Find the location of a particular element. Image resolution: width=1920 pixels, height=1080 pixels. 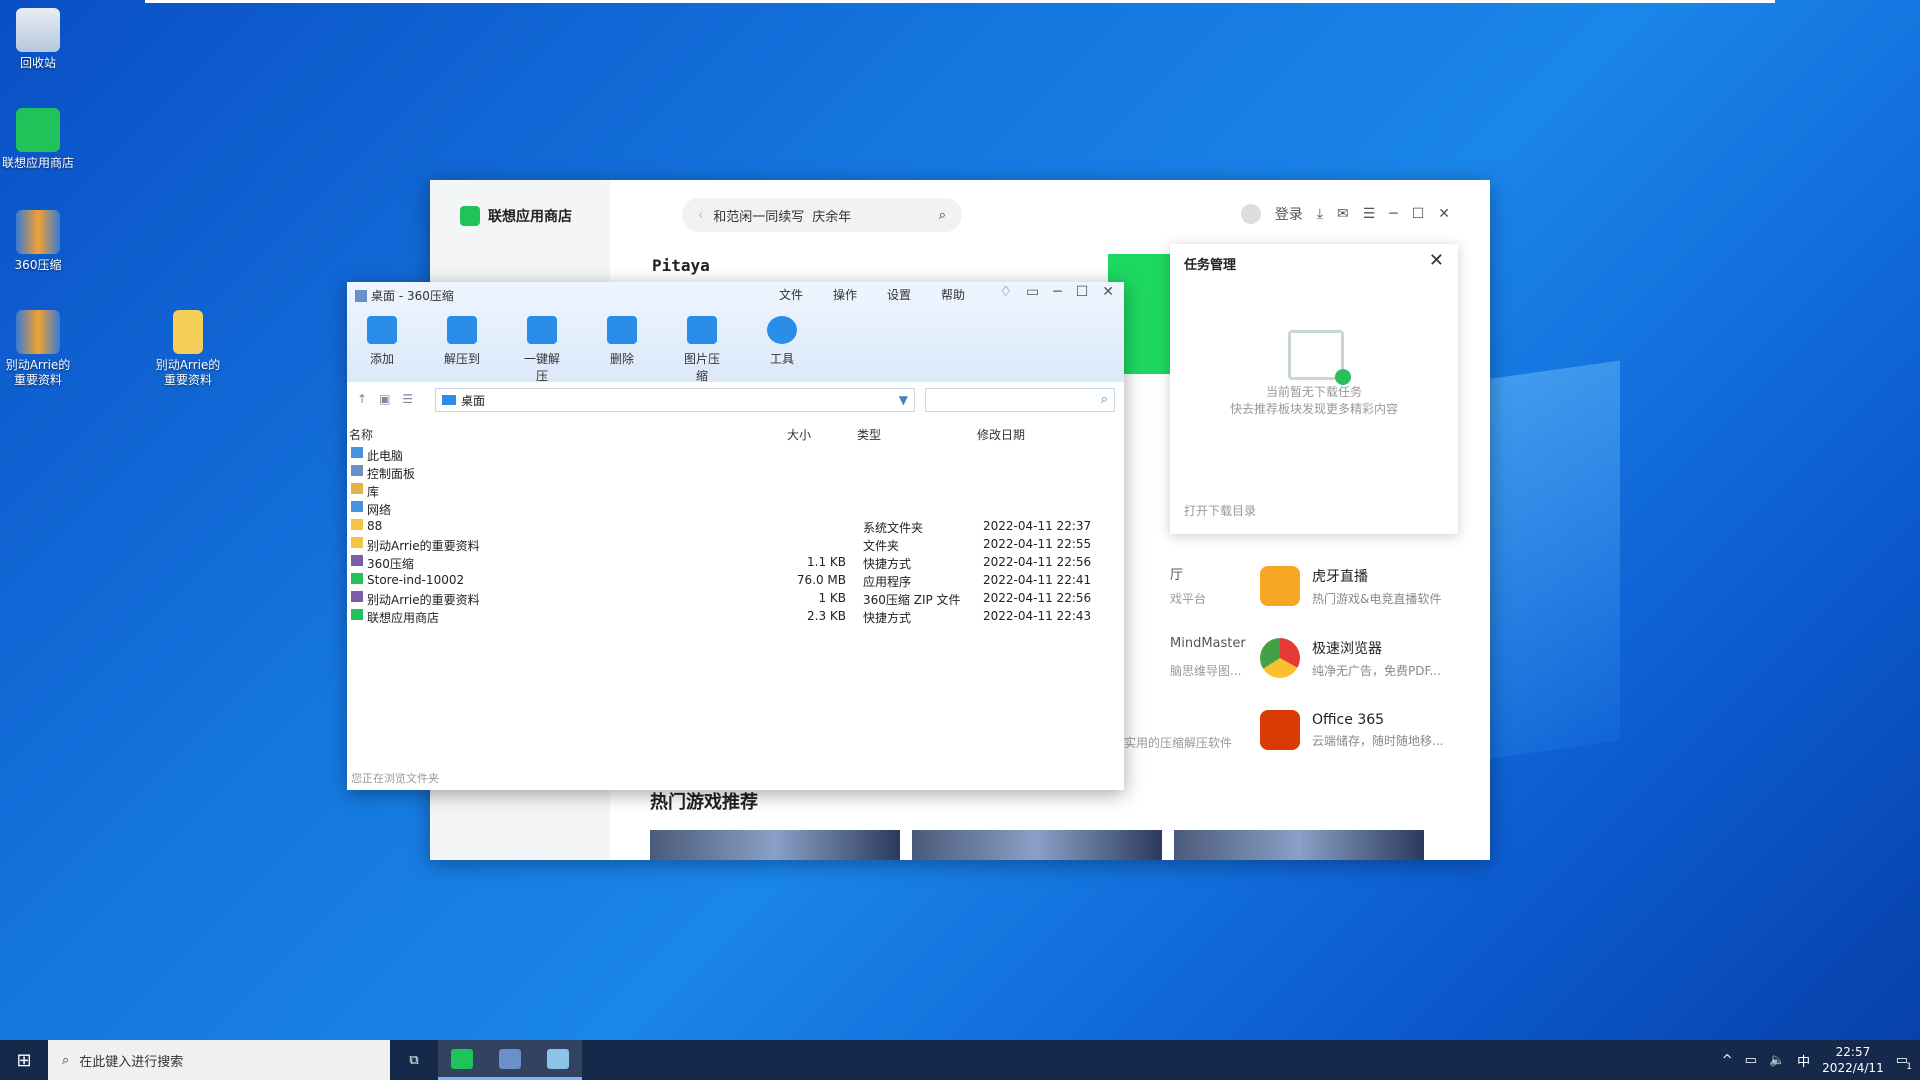

desktop-icon-zip-file: 别动Arrie的重要资料 is located at coordinates (38, 349).